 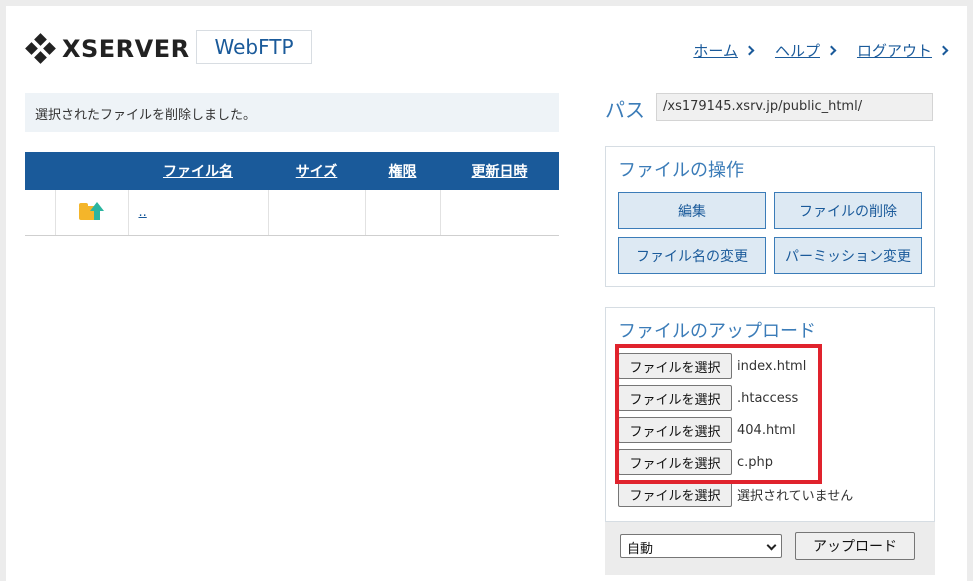 What do you see at coordinates (855, 546) in the screenshot?
I see `upload-button: アップロード` at bounding box center [855, 546].